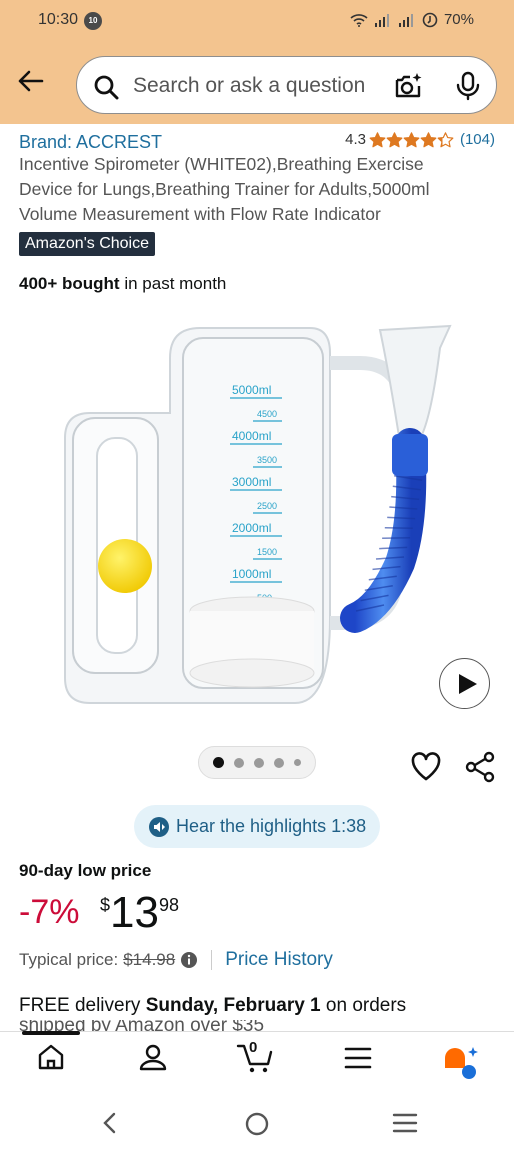  What do you see at coordinates (159, 826) in the screenshot?
I see `audio-play-icon` at bounding box center [159, 826].